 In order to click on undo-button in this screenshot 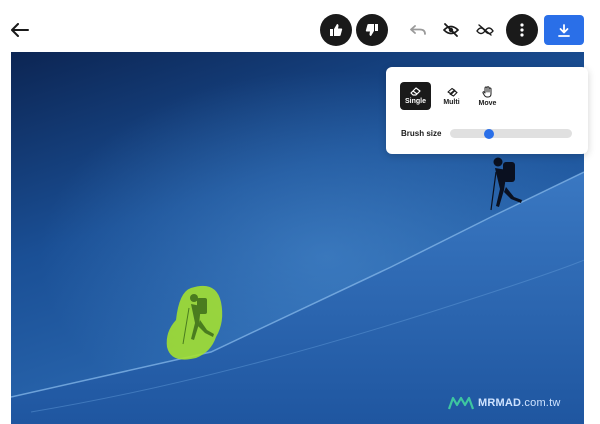, I will do `click(418, 30)`.